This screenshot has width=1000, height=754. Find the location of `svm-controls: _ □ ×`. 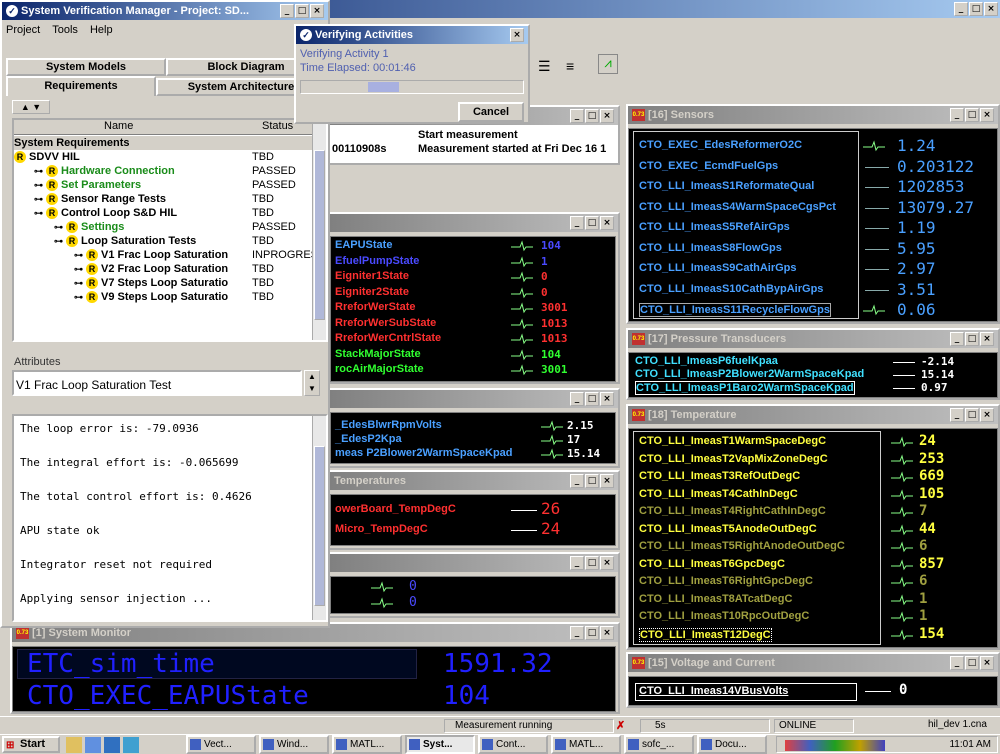

svm-controls: _ □ × is located at coordinates (302, 11).